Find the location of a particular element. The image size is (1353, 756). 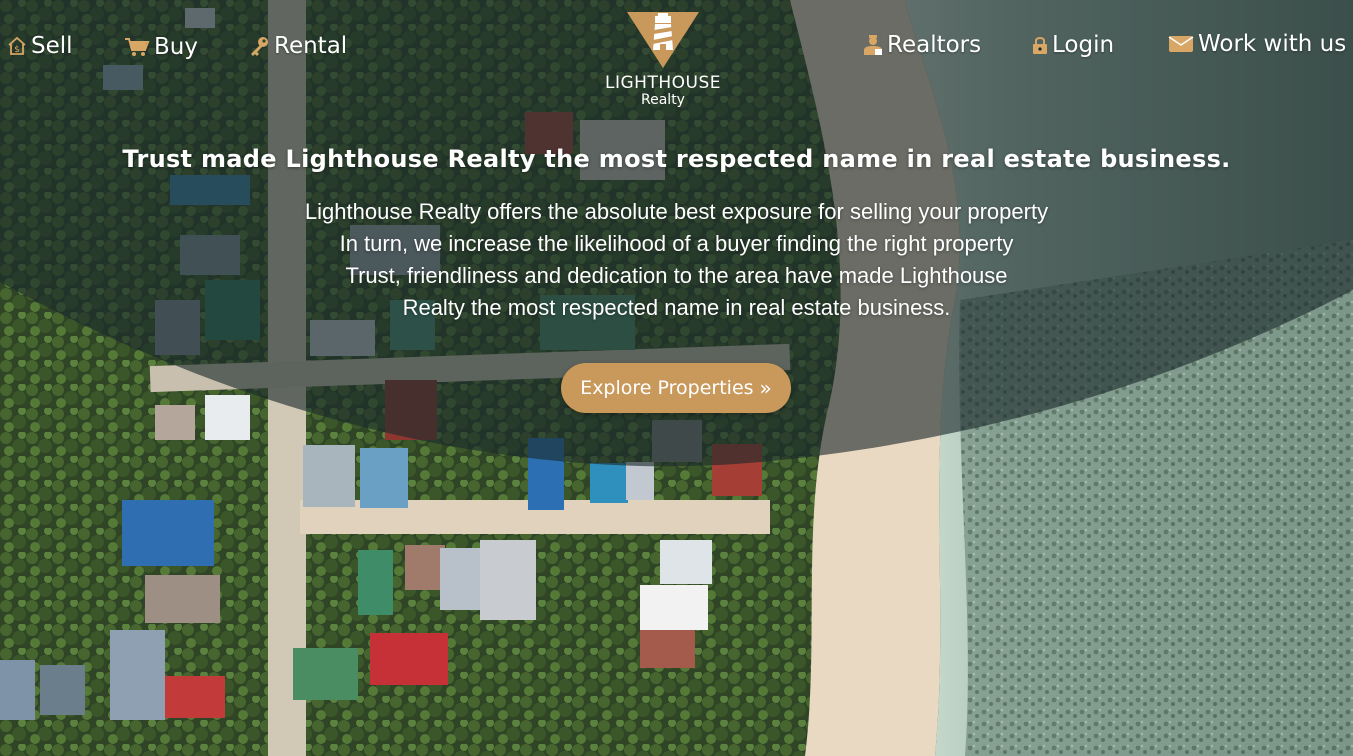

nav-work-link: Work with us is located at coordinates (1257, 44).